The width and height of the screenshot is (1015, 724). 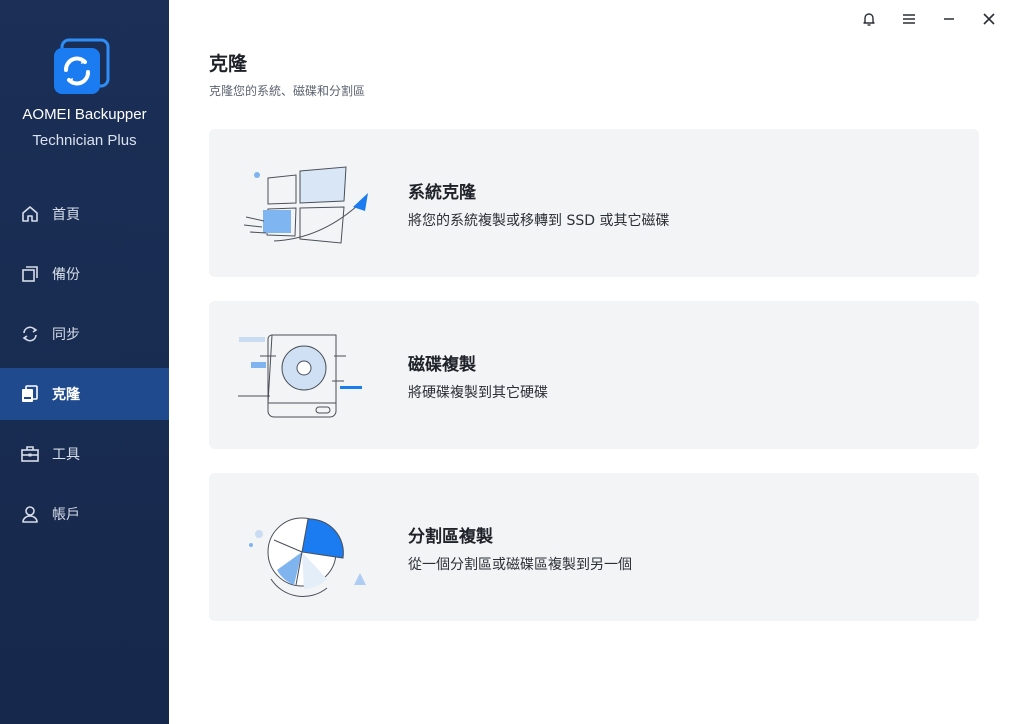 What do you see at coordinates (84, 394) in the screenshot?
I see `sidebar-item-clone: 克隆` at bounding box center [84, 394].